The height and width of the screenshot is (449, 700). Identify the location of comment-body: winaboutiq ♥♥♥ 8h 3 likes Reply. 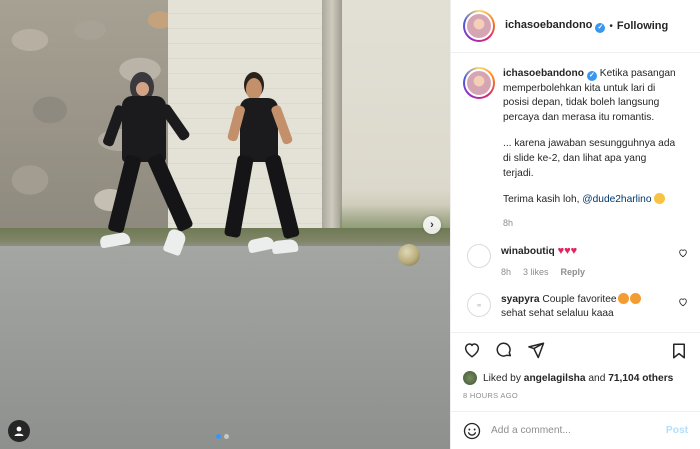
(576, 261).